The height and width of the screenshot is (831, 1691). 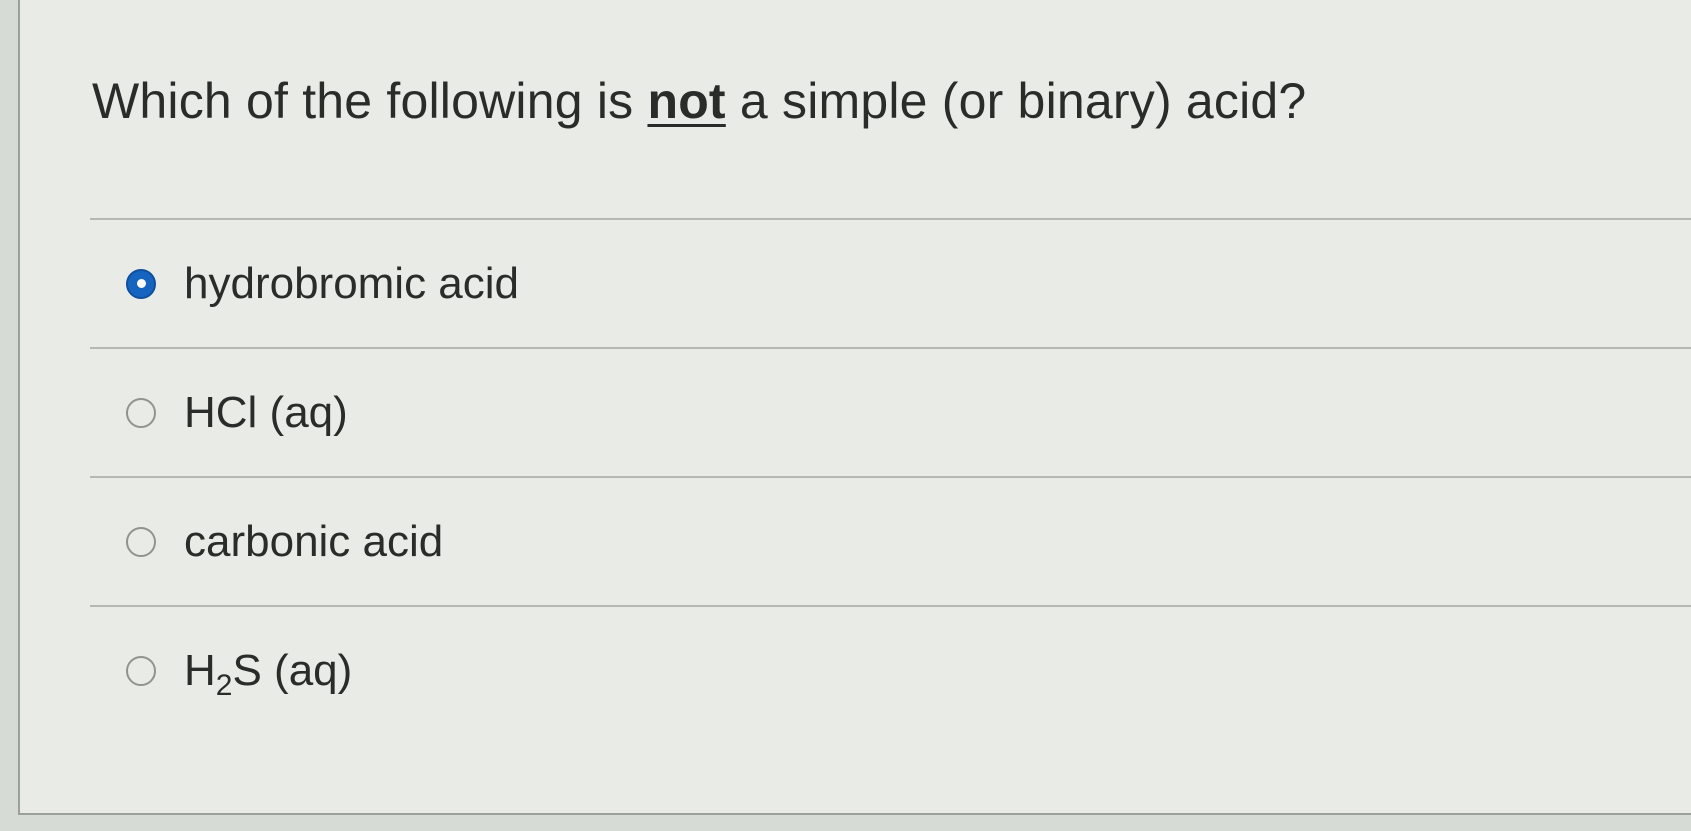 I want to click on question-emphasis: not, so click(x=686, y=101).